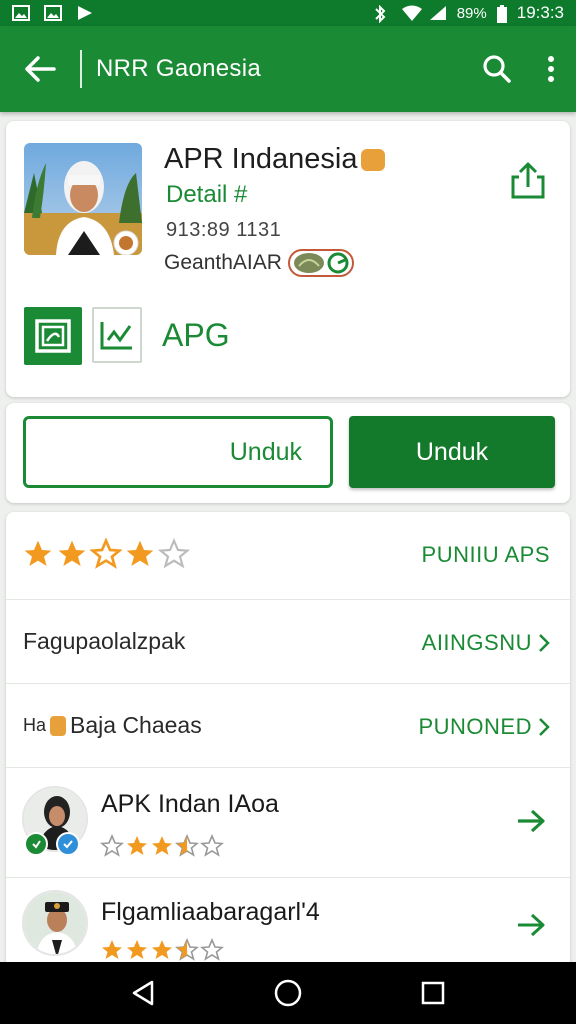  I want to click on battery-percent: 89%, so click(471, 13).